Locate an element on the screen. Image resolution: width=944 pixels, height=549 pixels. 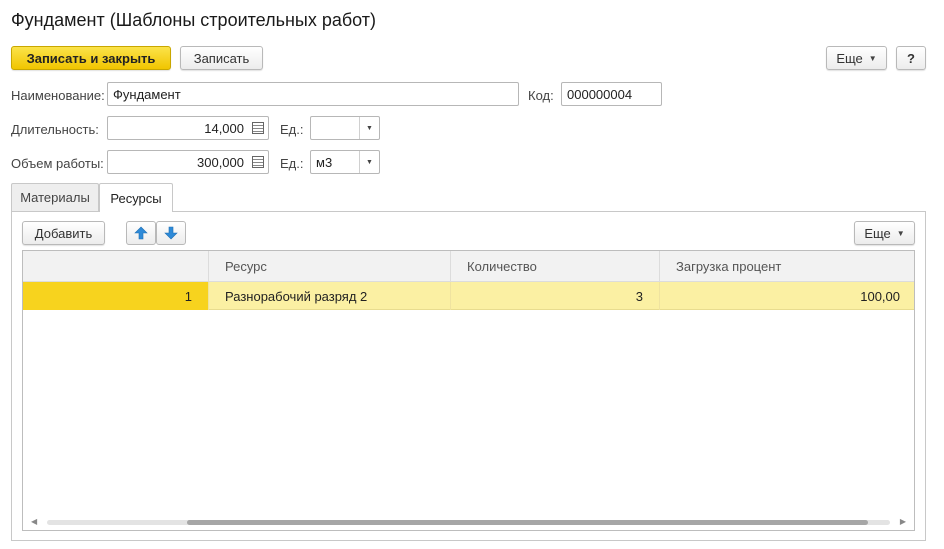
more-menu-label: Еще is located at coordinates (849, 58).